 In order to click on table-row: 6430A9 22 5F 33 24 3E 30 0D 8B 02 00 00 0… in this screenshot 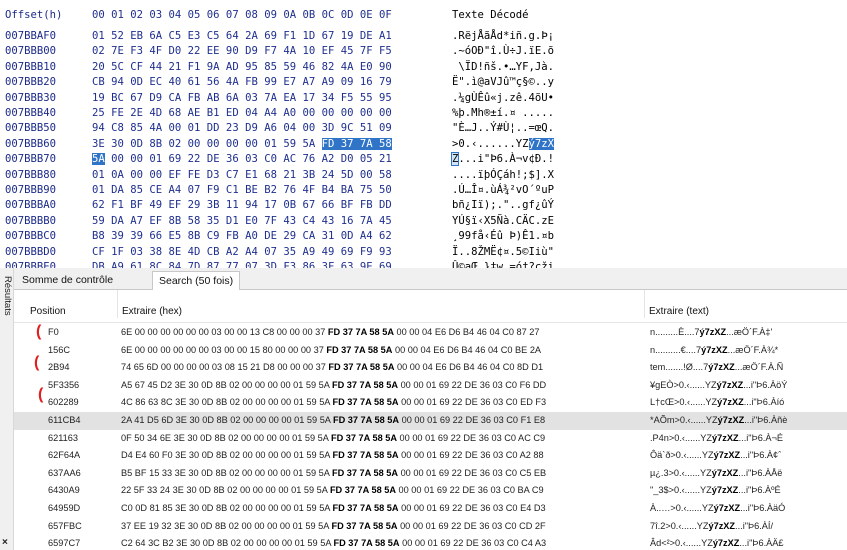, I will do `click(430, 491)`.